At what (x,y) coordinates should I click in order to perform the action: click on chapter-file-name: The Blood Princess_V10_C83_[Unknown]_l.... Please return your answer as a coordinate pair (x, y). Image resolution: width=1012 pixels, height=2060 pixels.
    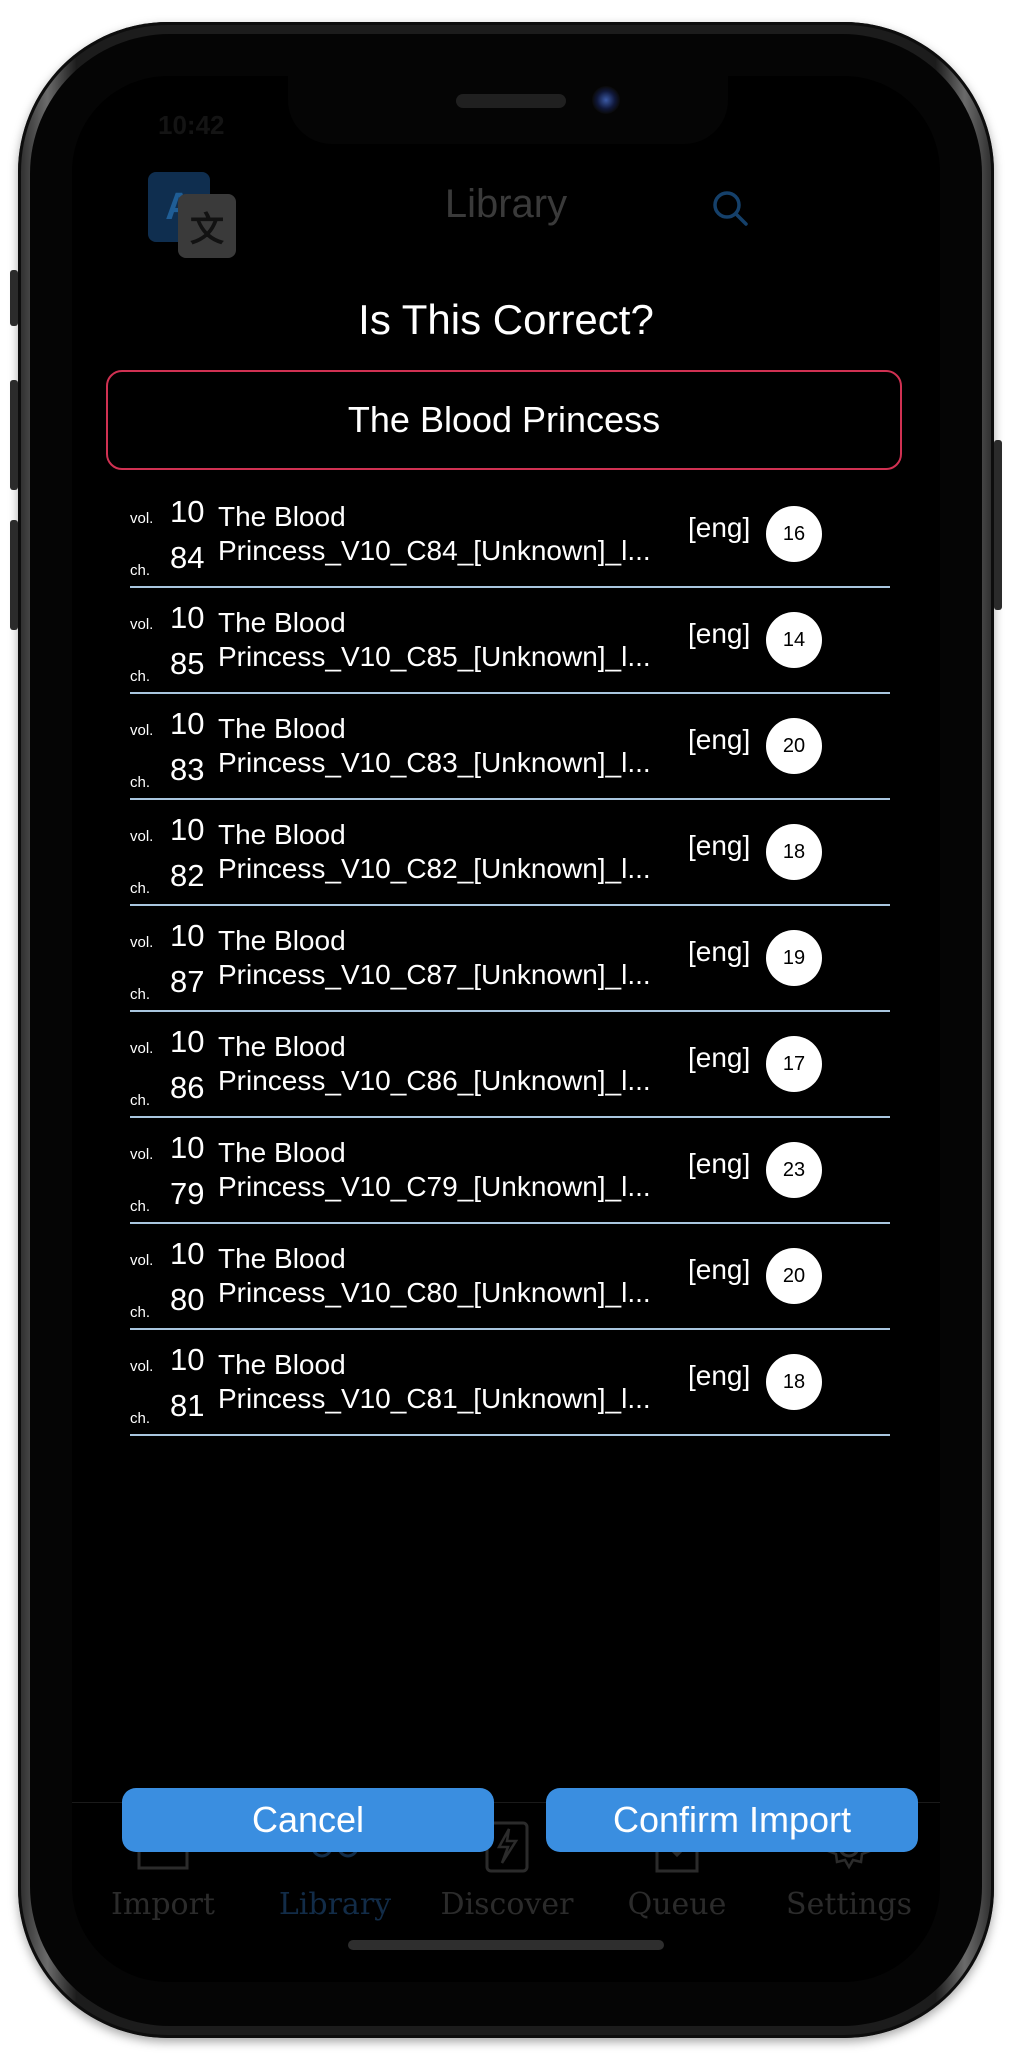
    Looking at the image, I should click on (444, 746).